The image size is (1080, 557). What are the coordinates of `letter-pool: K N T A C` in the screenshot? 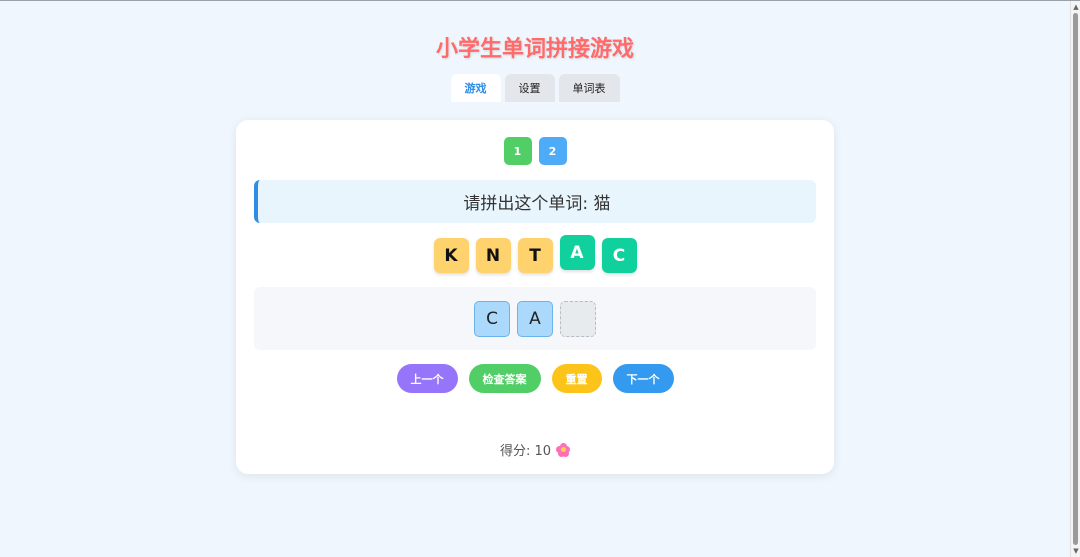 It's located at (535, 256).